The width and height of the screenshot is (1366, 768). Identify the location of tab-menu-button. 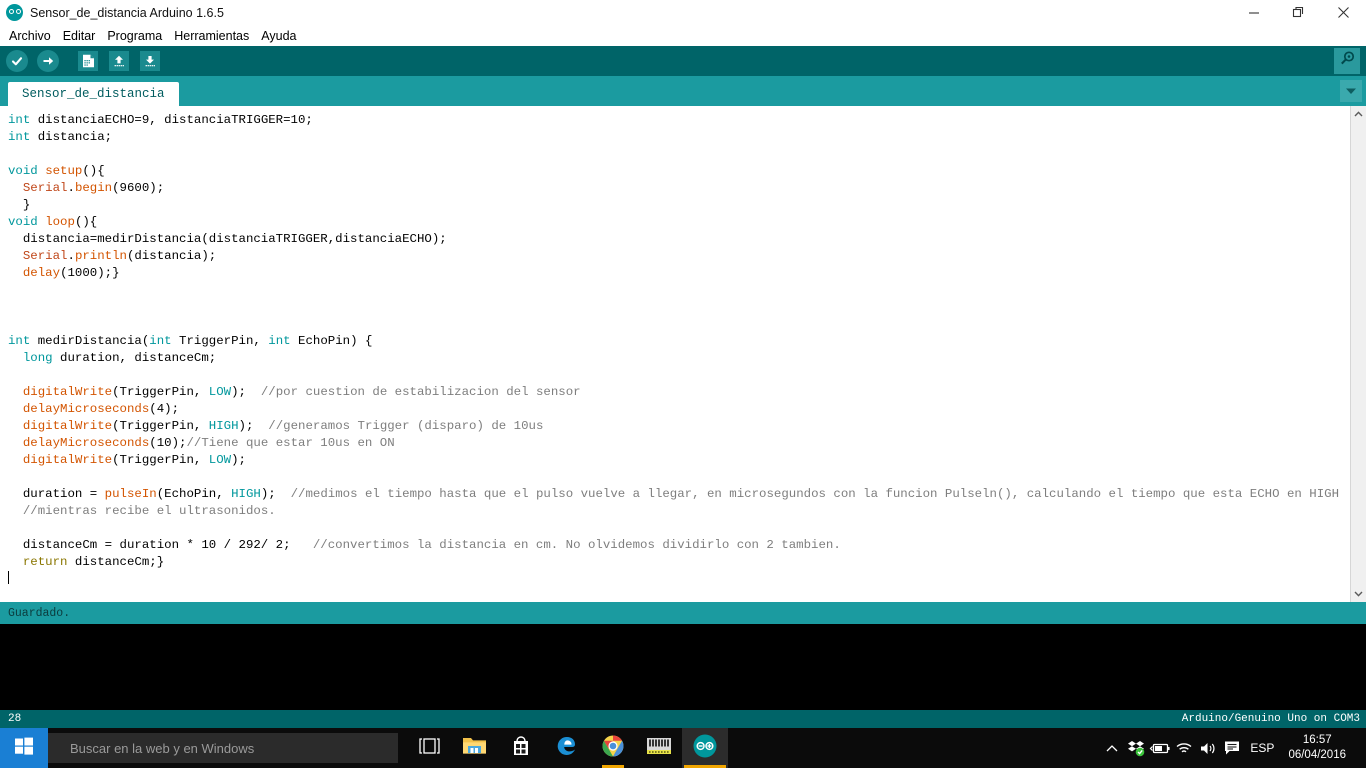
(1351, 91).